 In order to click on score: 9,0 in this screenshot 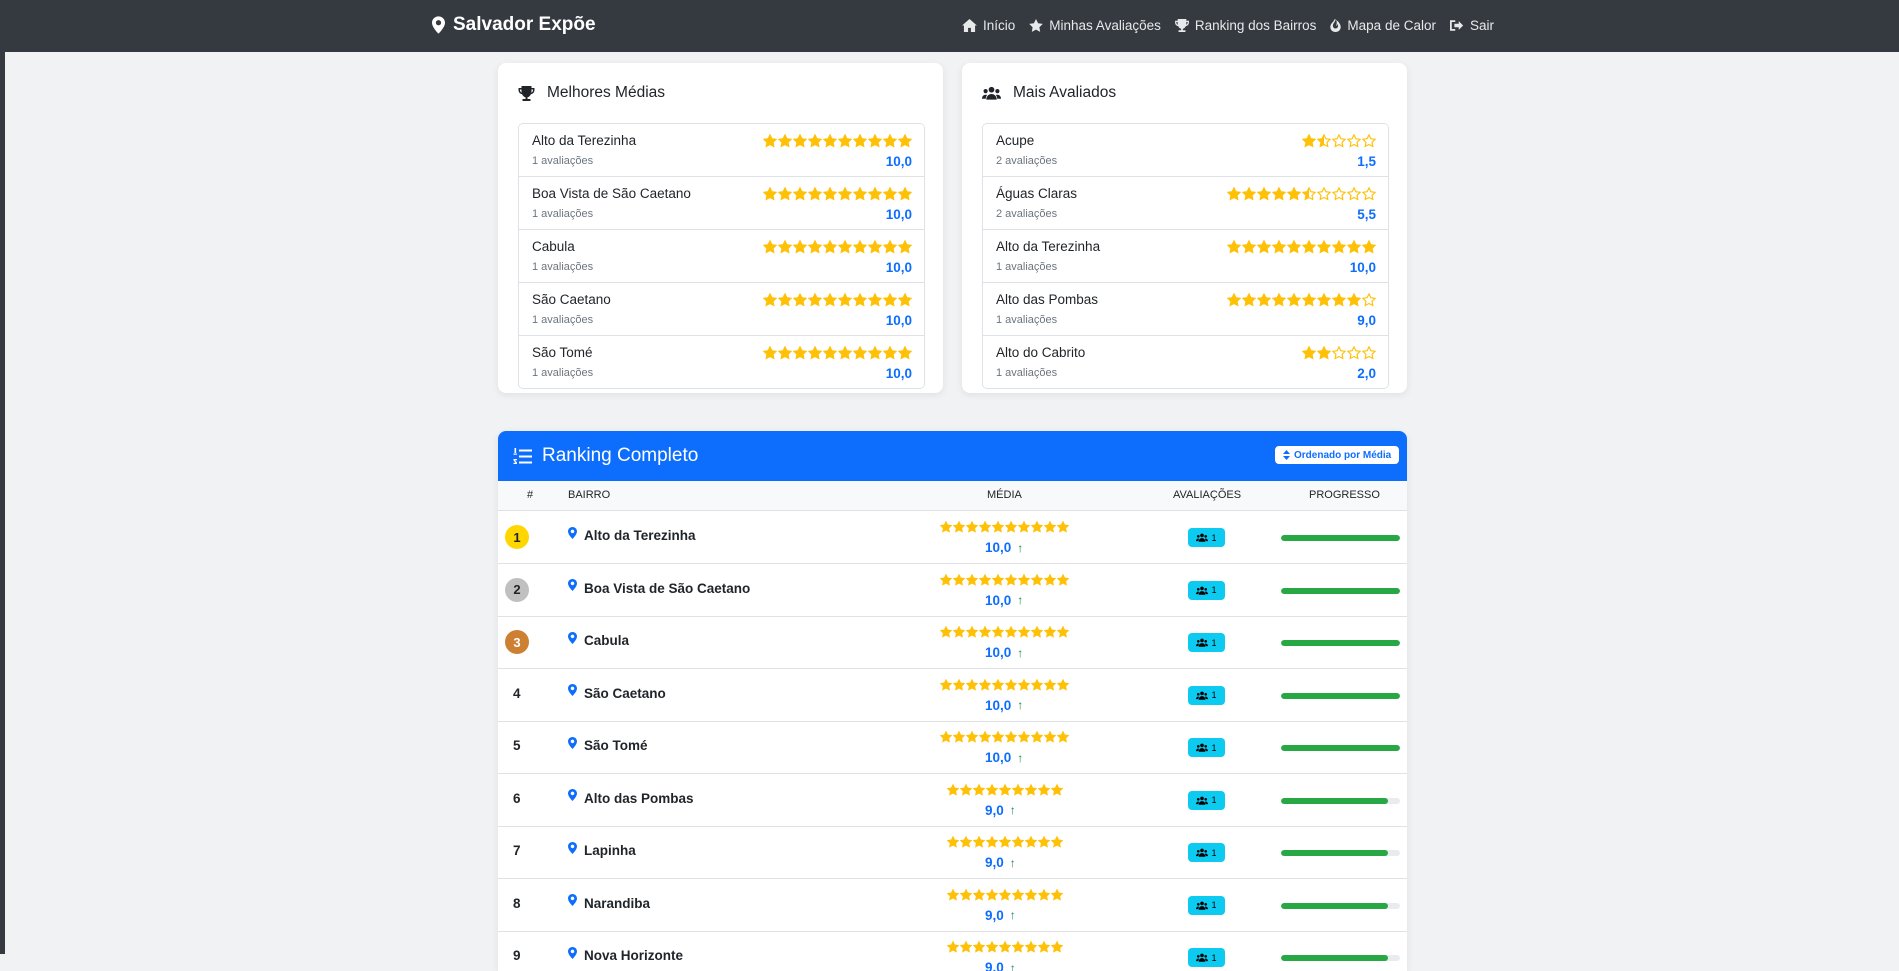, I will do `click(1366, 320)`.